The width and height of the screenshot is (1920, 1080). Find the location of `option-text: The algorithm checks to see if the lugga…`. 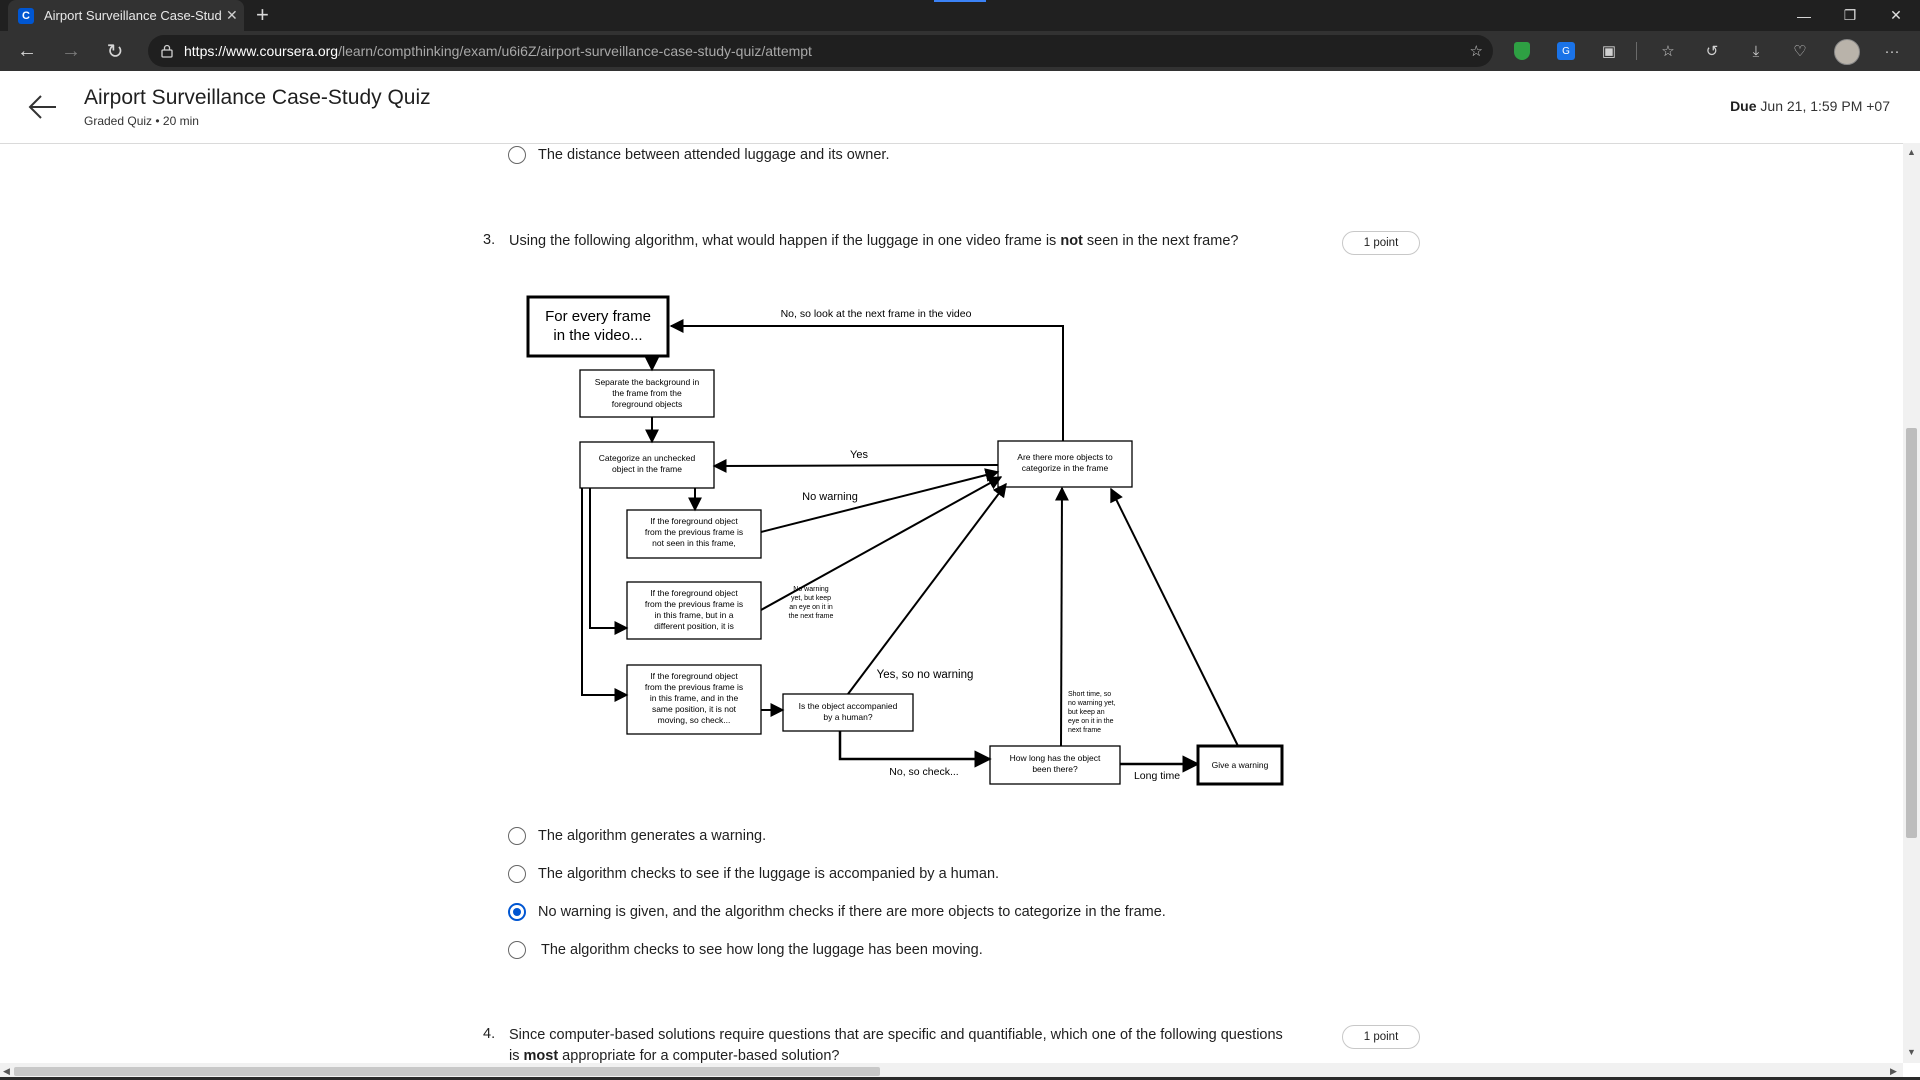

option-text: The algorithm checks to see if the lugga… is located at coordinates (769, 874).